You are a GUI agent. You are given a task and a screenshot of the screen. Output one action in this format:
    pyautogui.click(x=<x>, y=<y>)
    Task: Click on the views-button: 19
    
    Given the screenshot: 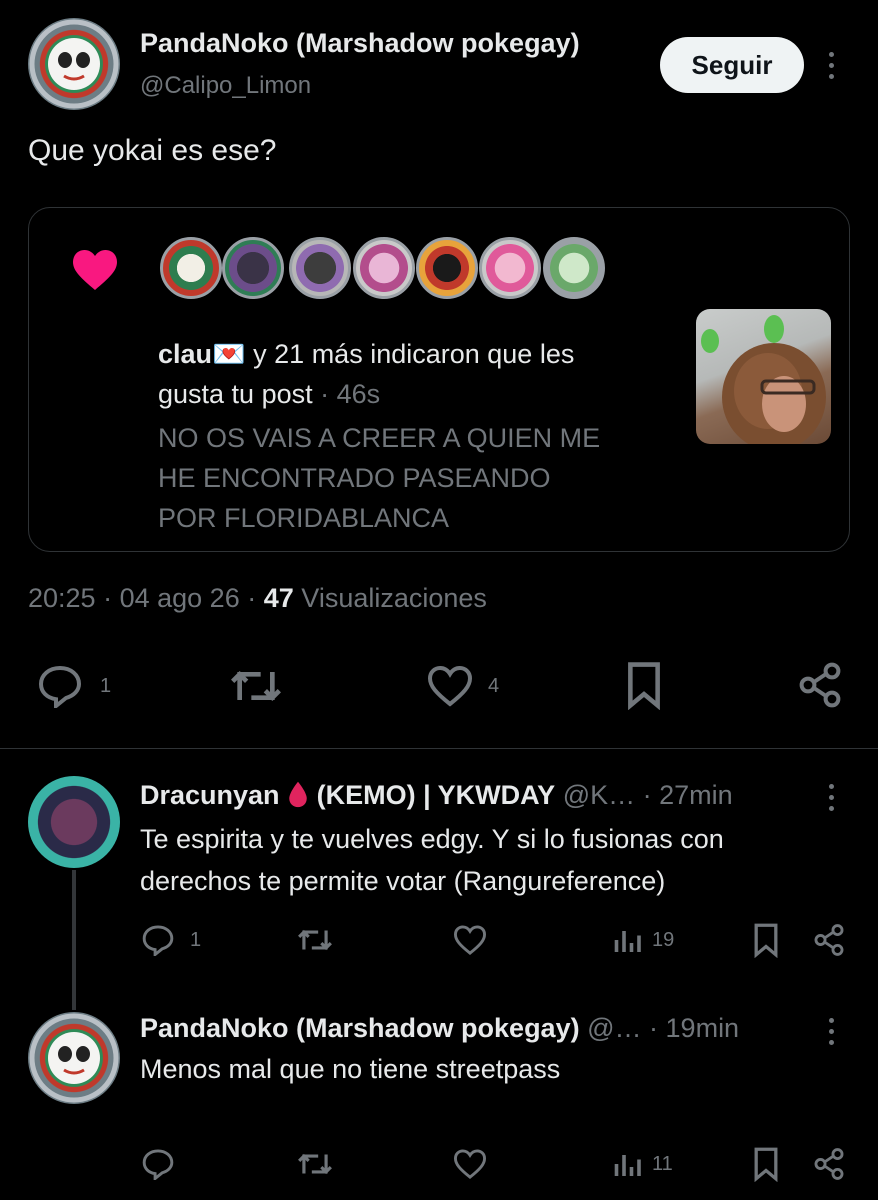 What is the action you would take?
    pyautogui.click(x=643, y=940)
    